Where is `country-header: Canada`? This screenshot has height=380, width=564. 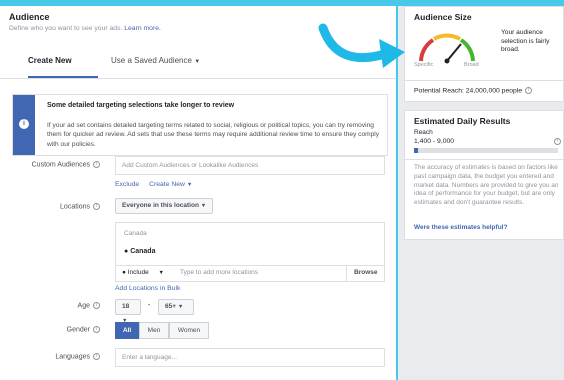
country-header: Canada is located at coordinates (135, 233).